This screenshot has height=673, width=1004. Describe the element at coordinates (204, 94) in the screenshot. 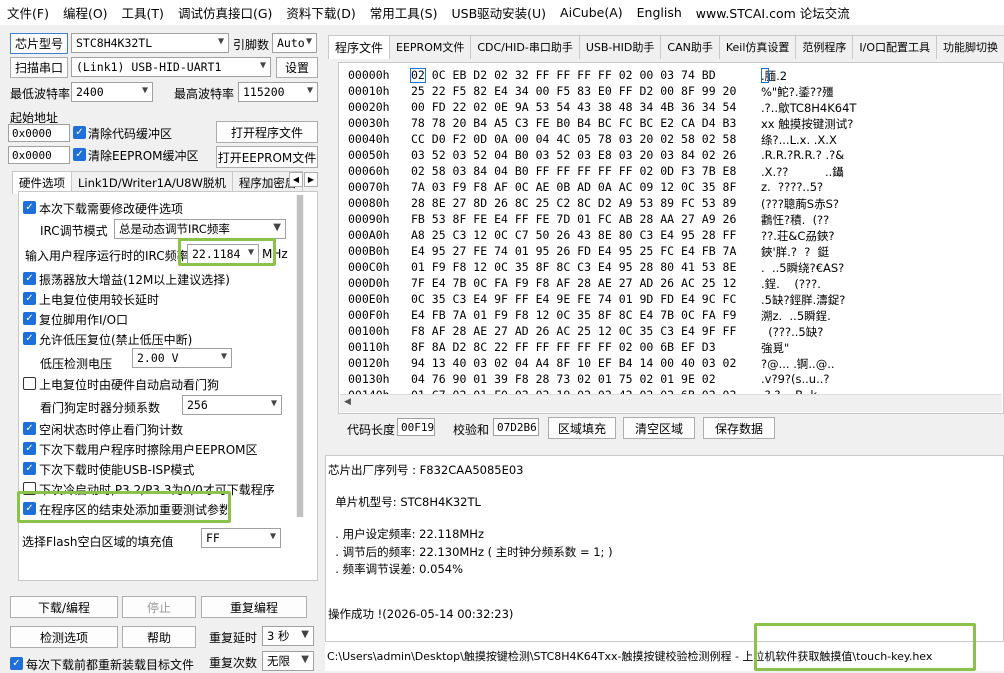

I see `max-baud-label: 最高波特率` at that location.